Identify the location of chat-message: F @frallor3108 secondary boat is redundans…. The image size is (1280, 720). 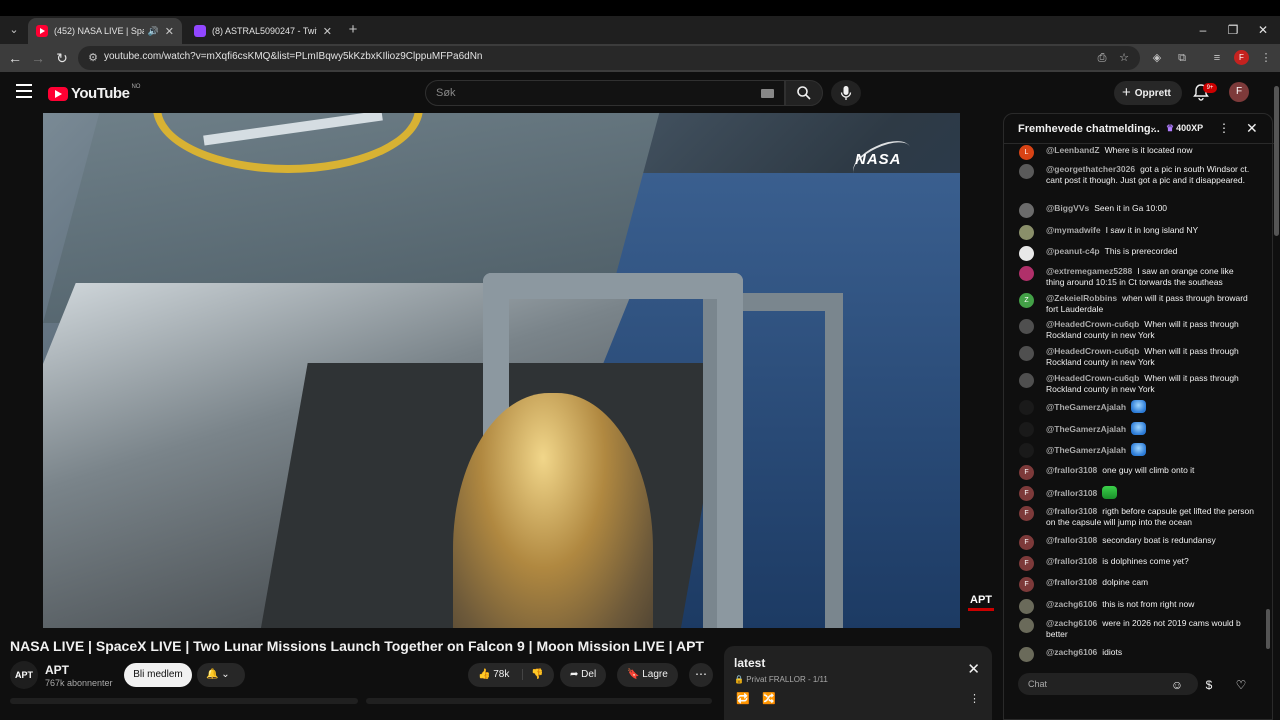
(1136, 542).